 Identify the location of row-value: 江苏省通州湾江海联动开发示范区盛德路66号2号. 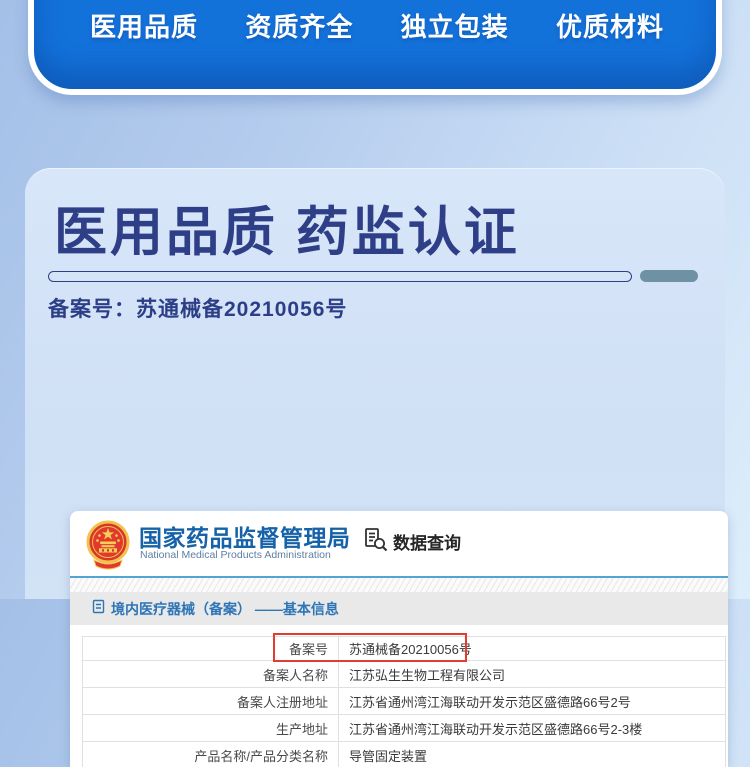
(532, 701).